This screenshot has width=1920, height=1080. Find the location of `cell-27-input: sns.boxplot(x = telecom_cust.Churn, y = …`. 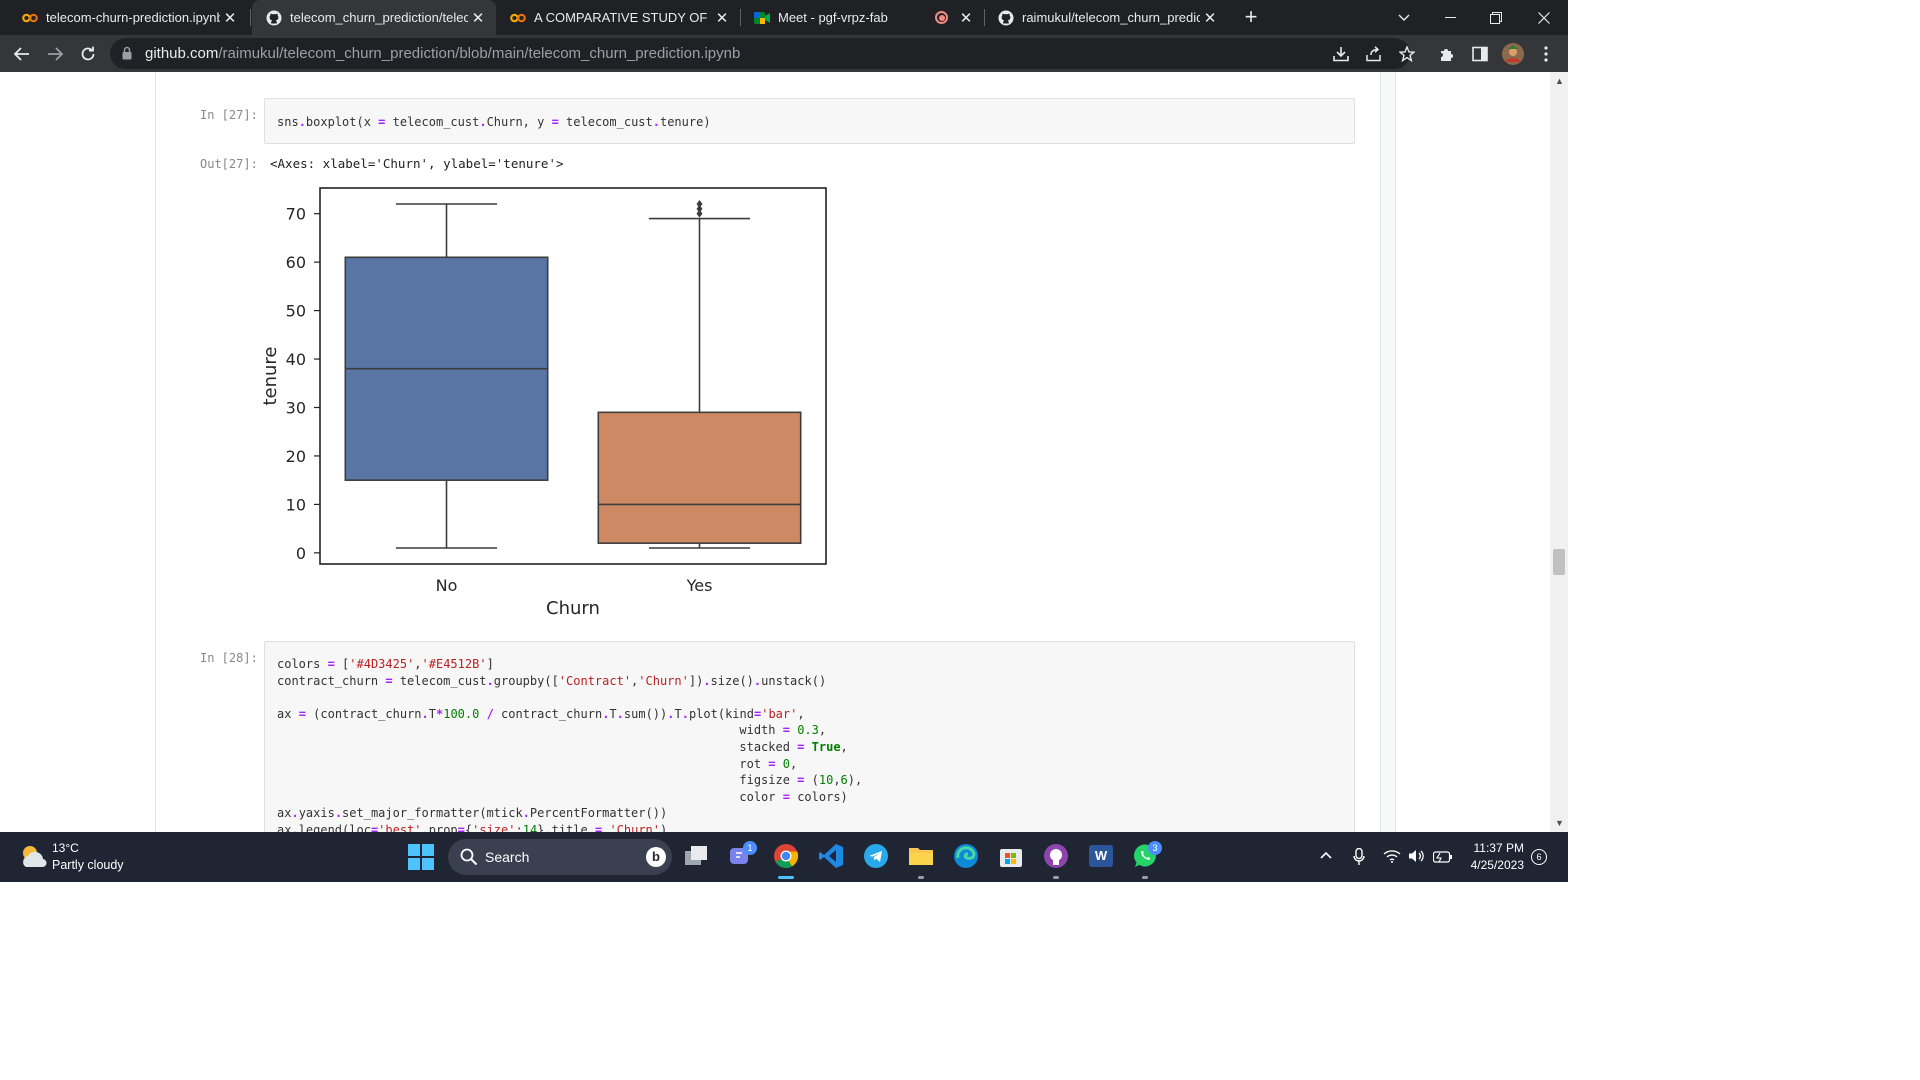

cell-27-input: sns.boxplot(x = telecom_cust.Churn, y = … is located at coordinates (809, 121).